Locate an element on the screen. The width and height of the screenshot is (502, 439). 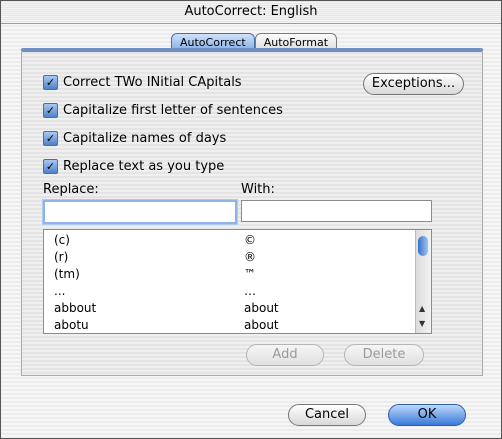
option-capitalize-sentences: ✓ Capitalize first letter of sentences is located at coordinates (163, 110).